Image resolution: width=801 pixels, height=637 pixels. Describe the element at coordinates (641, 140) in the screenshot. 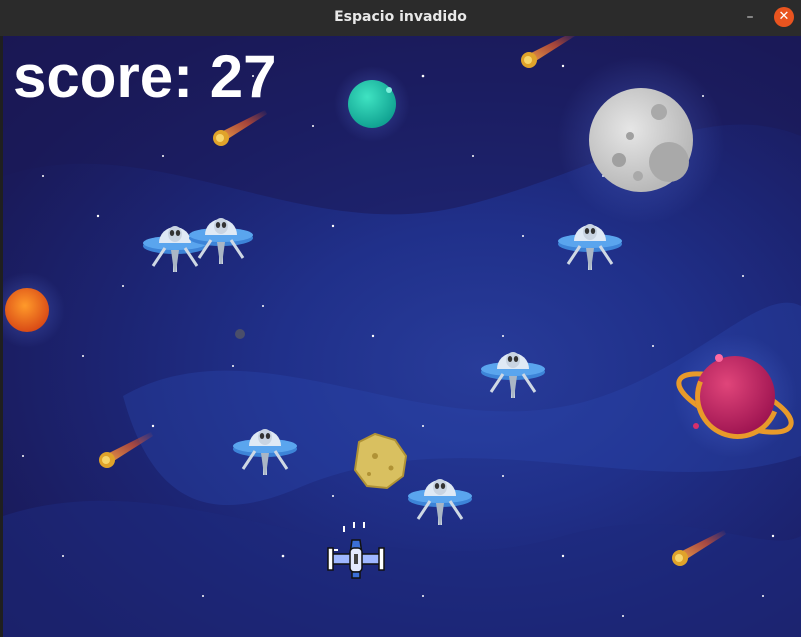

I see `moon-icon` at that location.